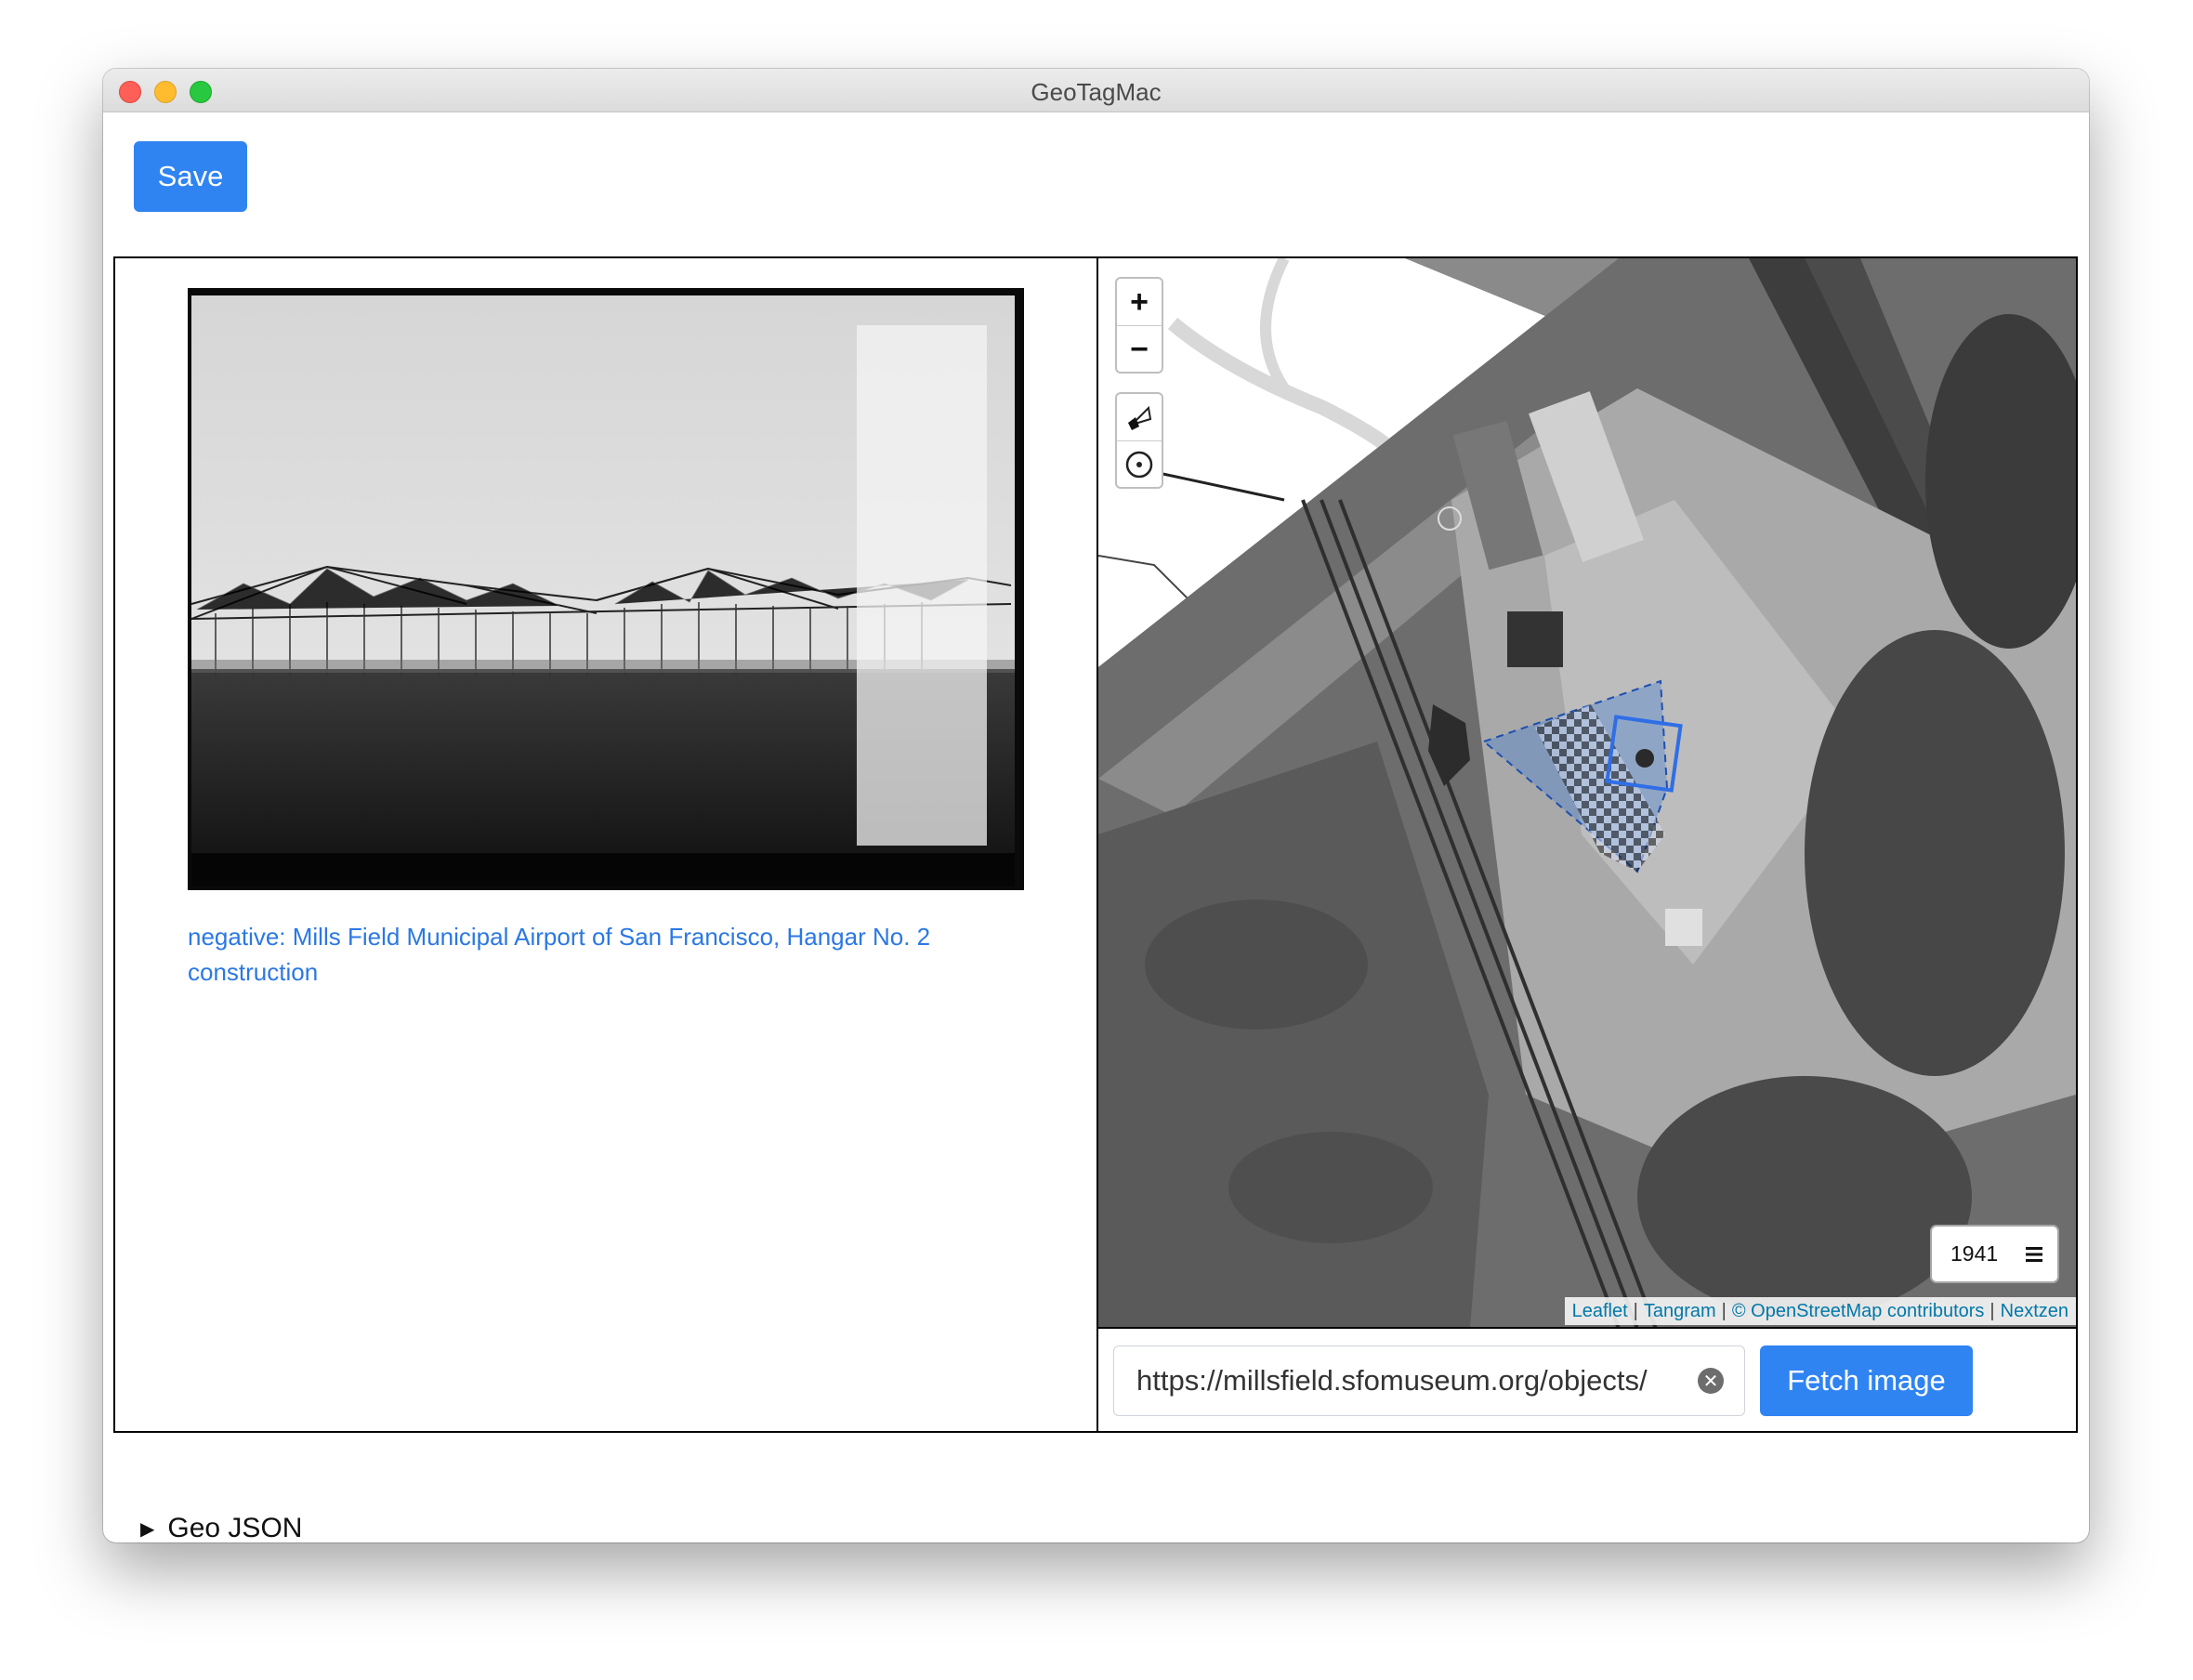 The width and height of the screenshot is (2193, 1680). What do you see at coordinates (235, 1527) in the screenshot?
I see `geojson-label: Geo JSON` at bounding box center [235, 1527].